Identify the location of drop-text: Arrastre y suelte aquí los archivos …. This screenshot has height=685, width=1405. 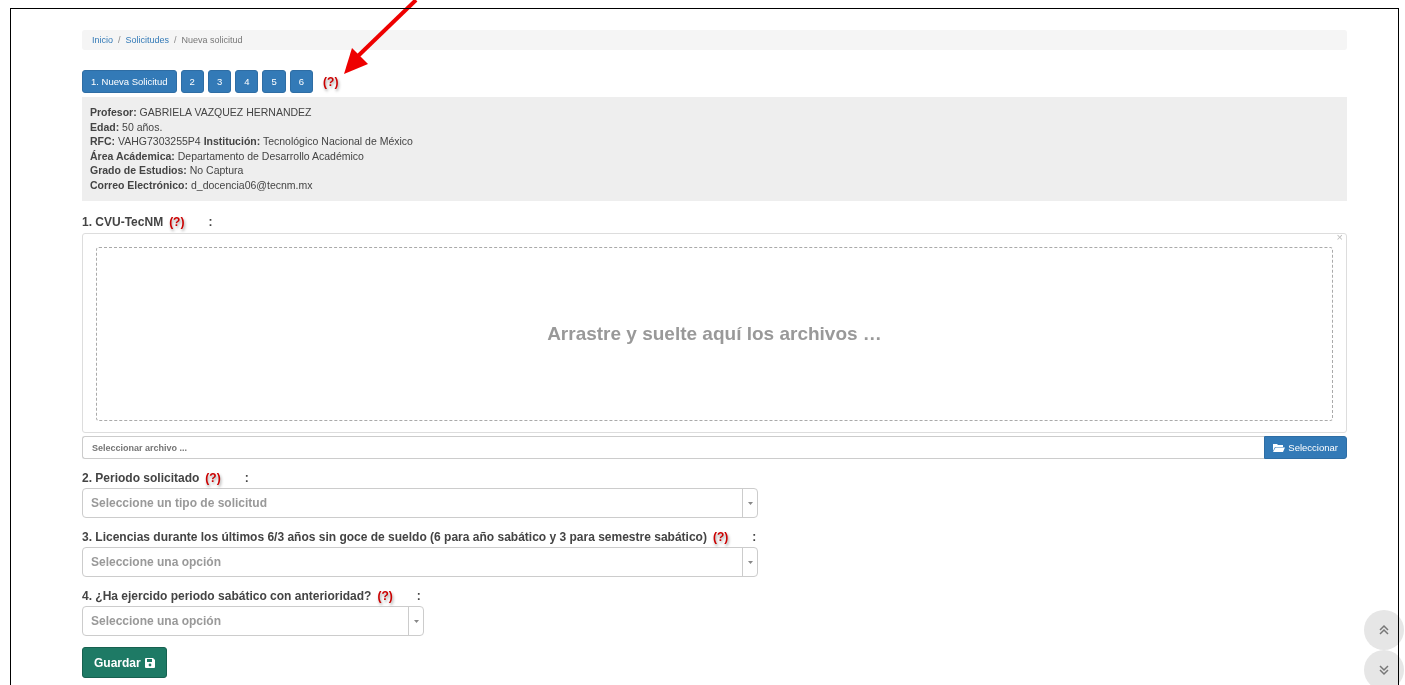
(714, 334).